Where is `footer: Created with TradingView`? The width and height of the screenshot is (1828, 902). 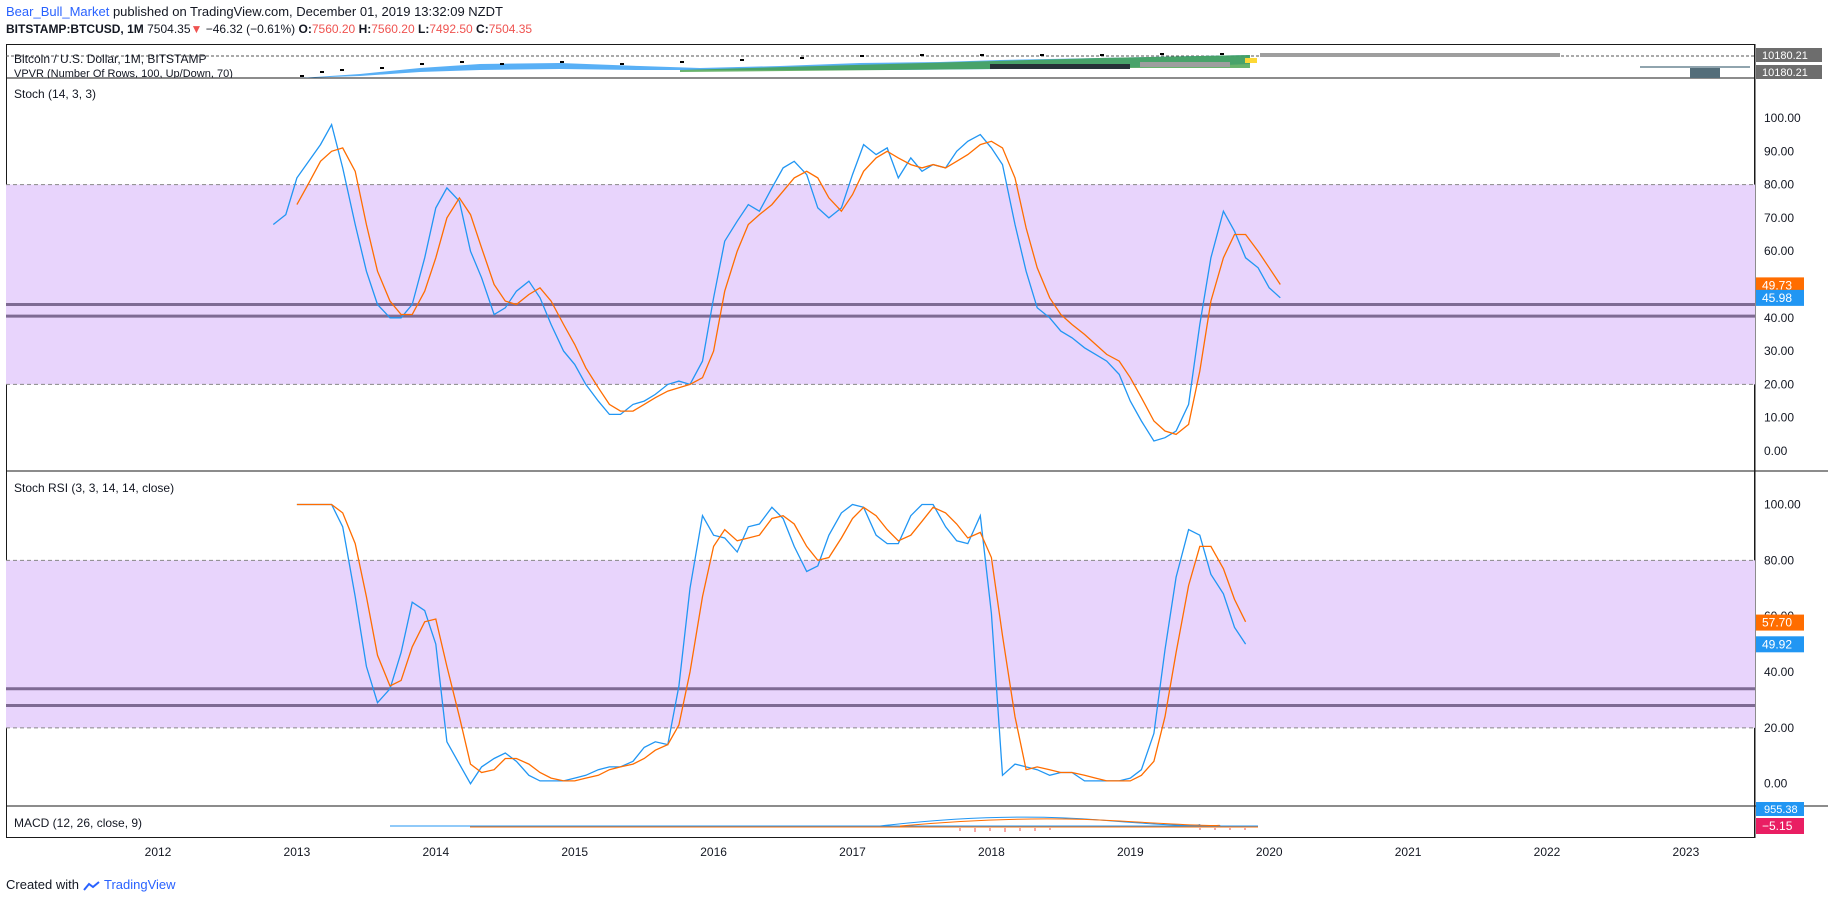
footer: Created with TradingView is located at coordinates (91, 884).